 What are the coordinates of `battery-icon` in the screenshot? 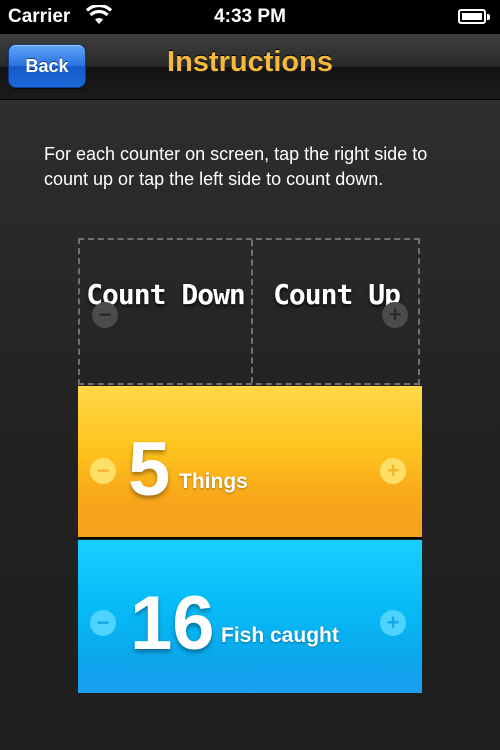 It's located at (474, 16).